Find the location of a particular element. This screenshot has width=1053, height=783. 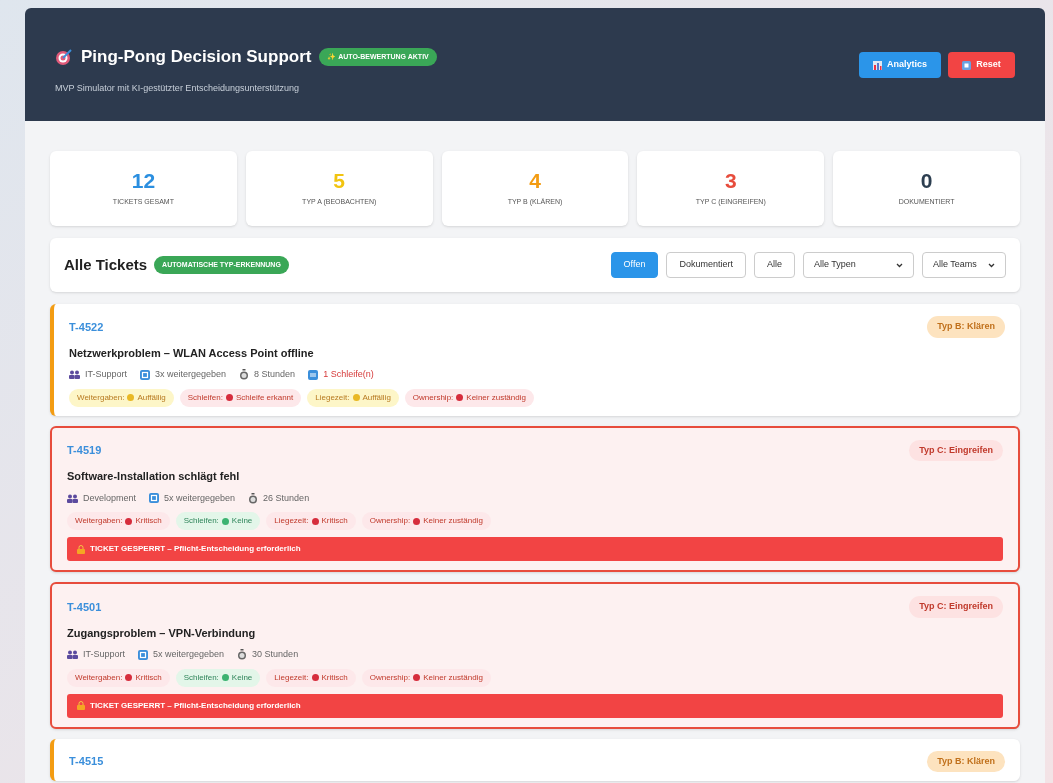

filter-button: Alle is located at coordinates (774, 265).